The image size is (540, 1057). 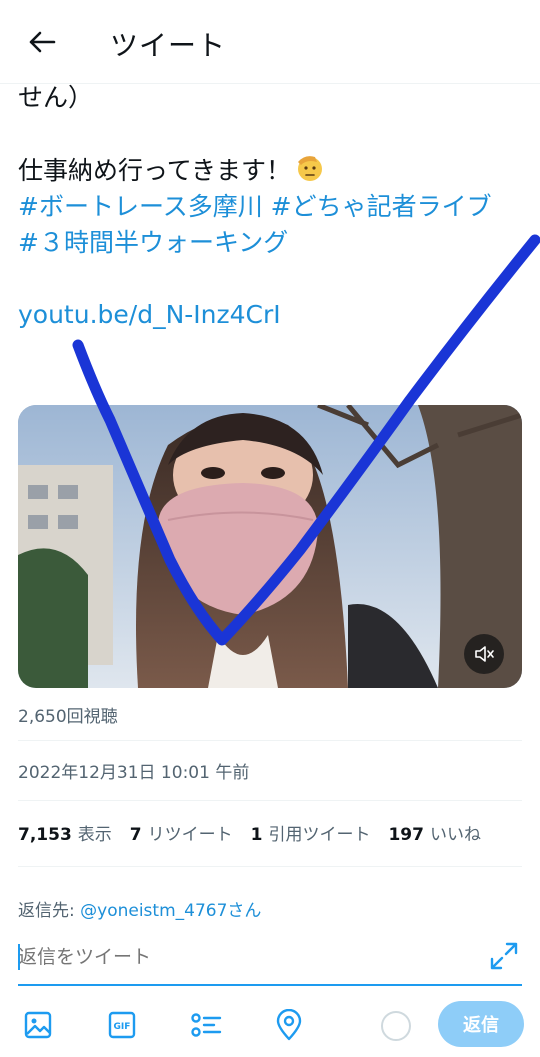 I want to click on expand-button, so click(x=504, y=956).